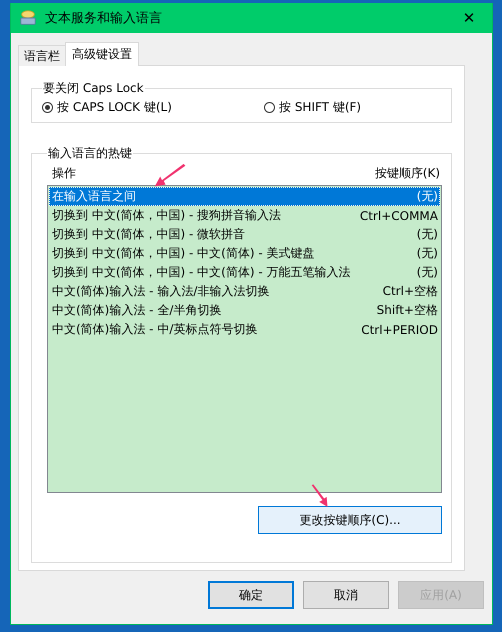  Describe the element at coordinates (399, 329) in the screenshot. I see `key-sequence: Ctrl+PERIOD` at that location.